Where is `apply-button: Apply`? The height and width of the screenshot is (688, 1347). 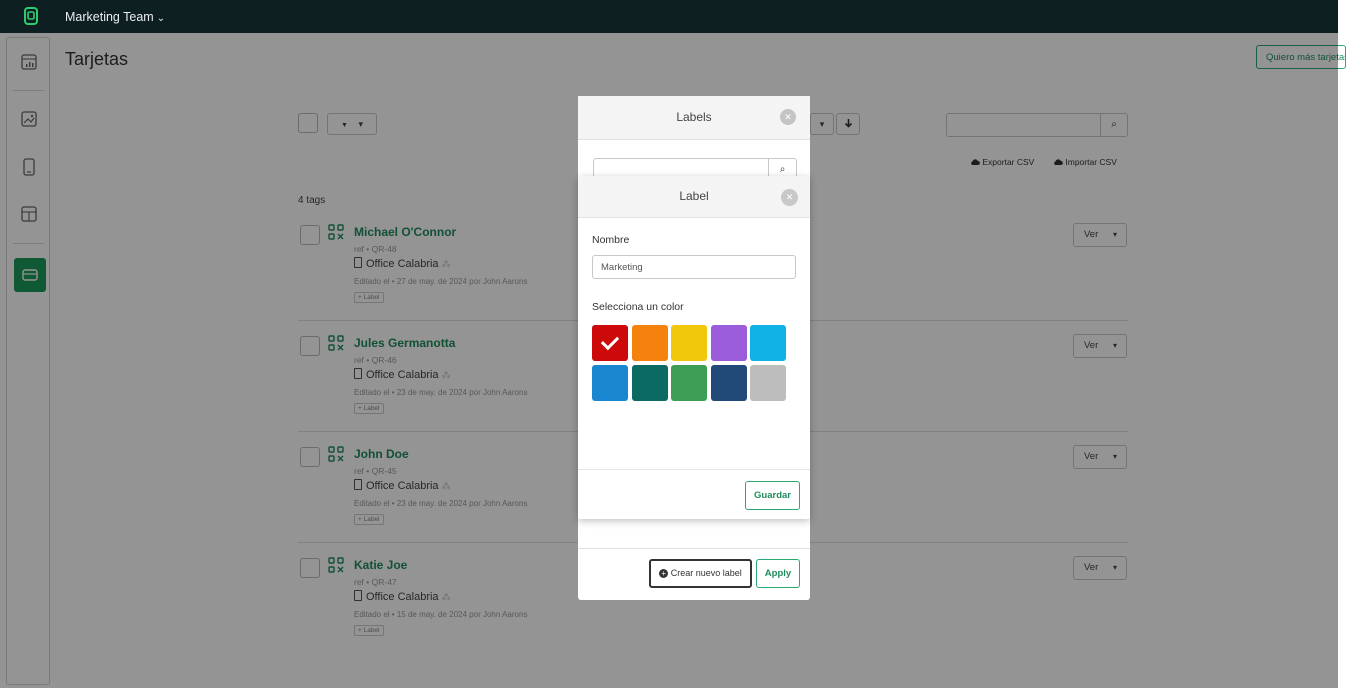 apply-button: Apply is located at coordinates (778, 573).